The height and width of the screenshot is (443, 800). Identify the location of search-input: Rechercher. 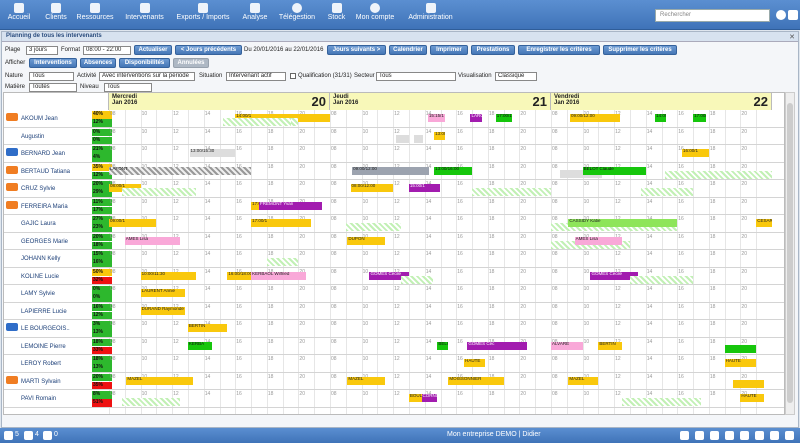
(712, 15).